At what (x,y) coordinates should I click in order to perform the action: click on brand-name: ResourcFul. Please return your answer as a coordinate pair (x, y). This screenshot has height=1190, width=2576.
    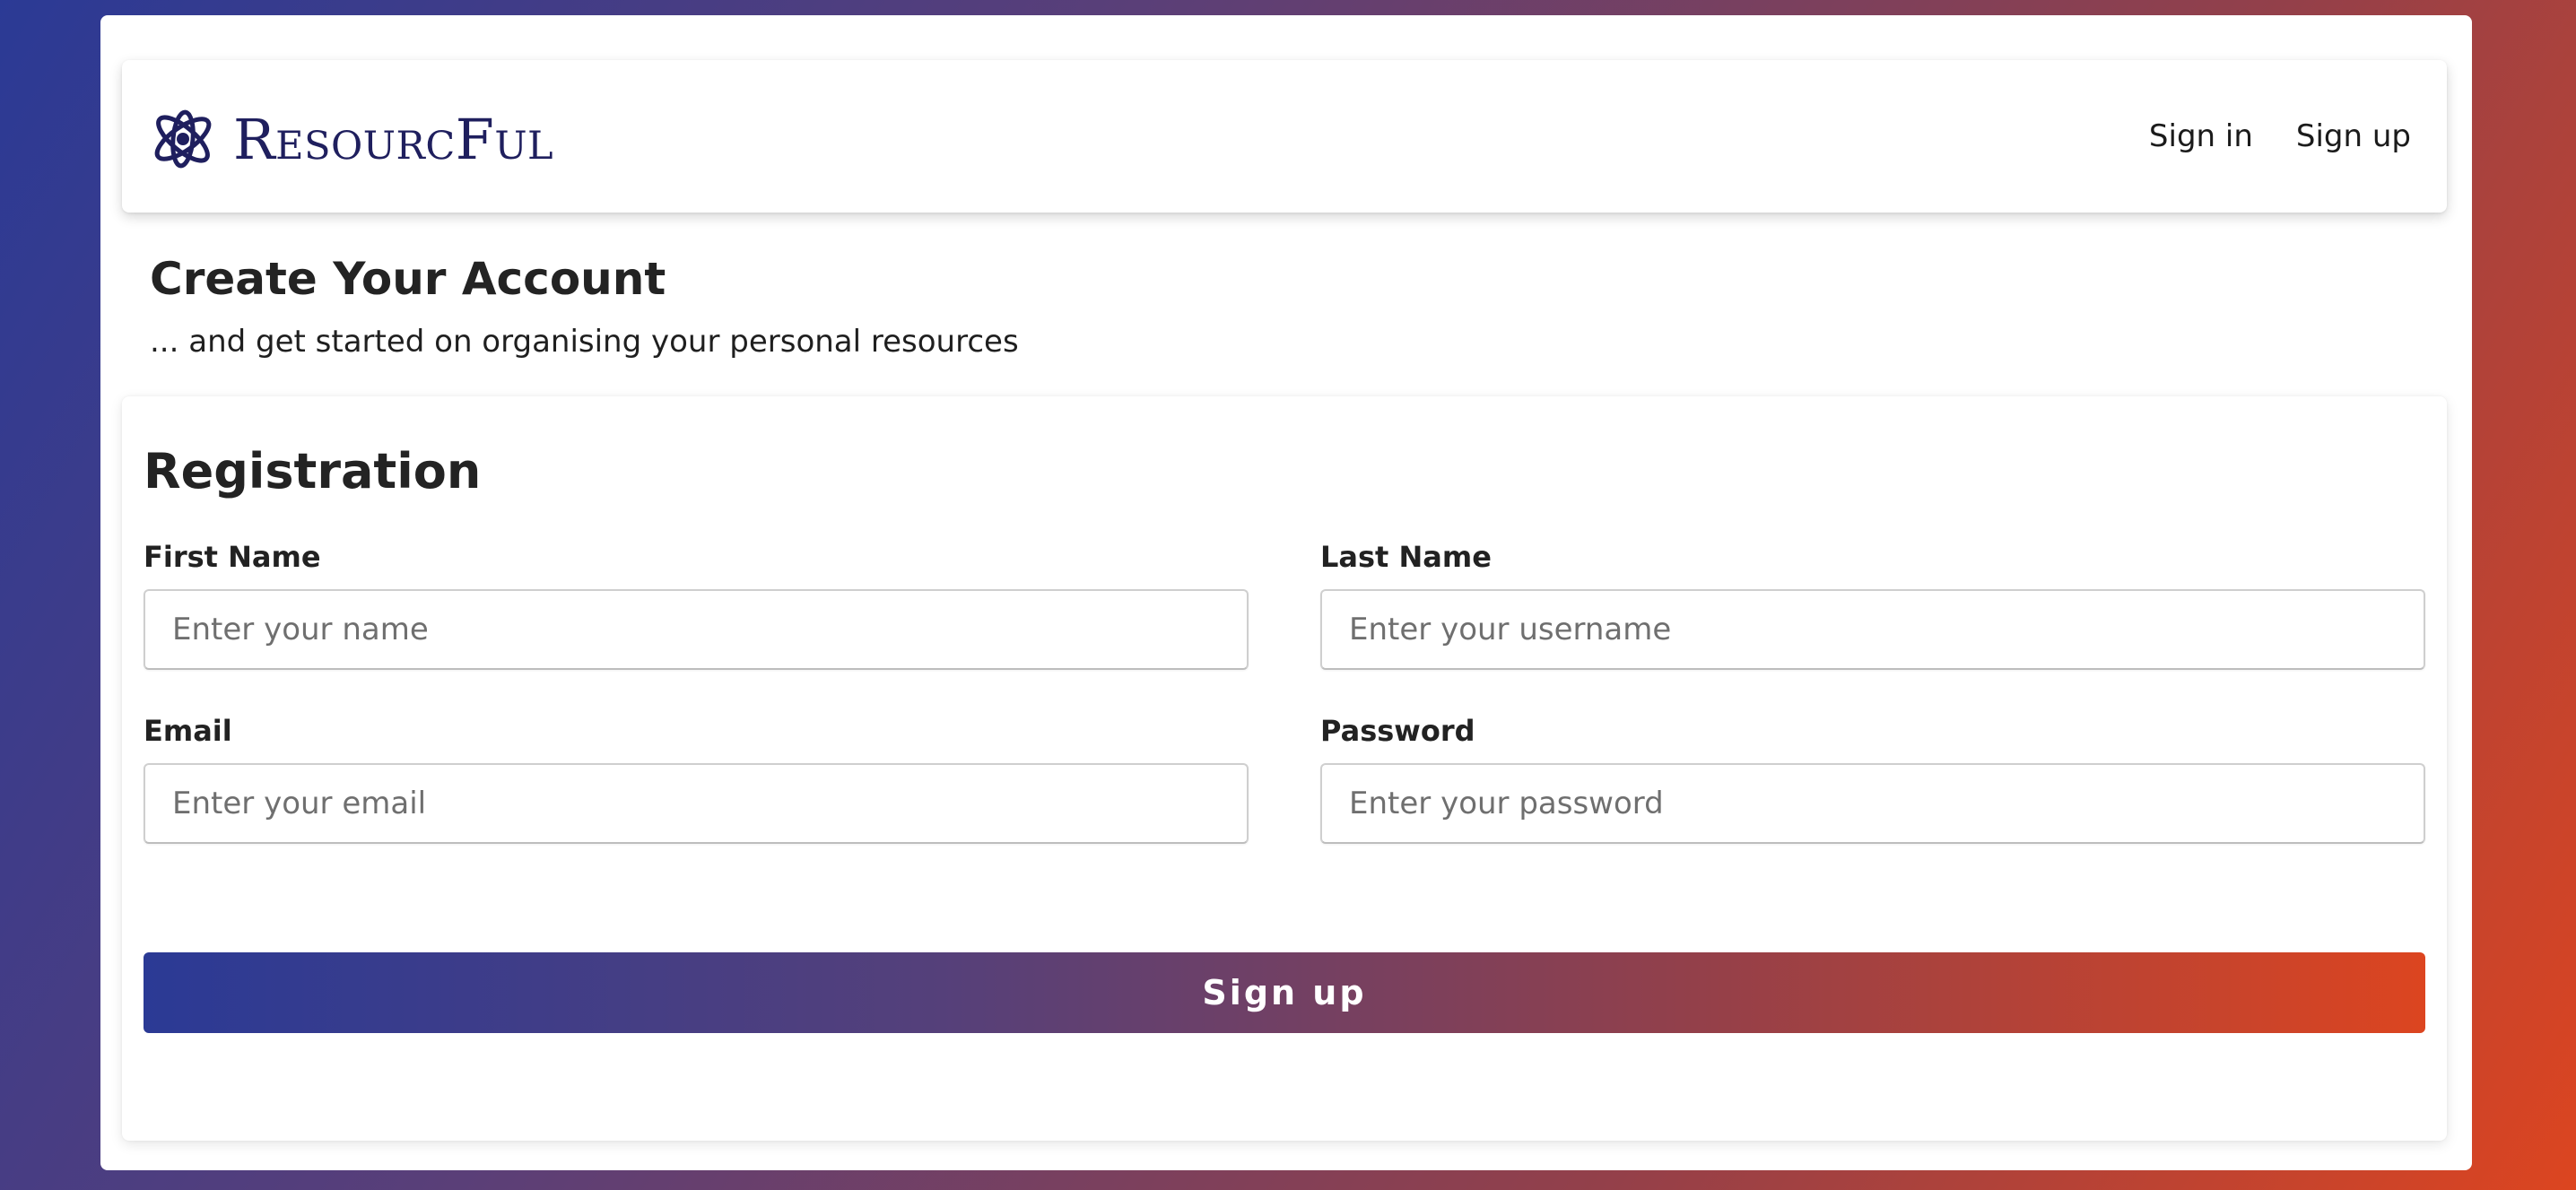
    Looking at the image, I should click on (393, 139).